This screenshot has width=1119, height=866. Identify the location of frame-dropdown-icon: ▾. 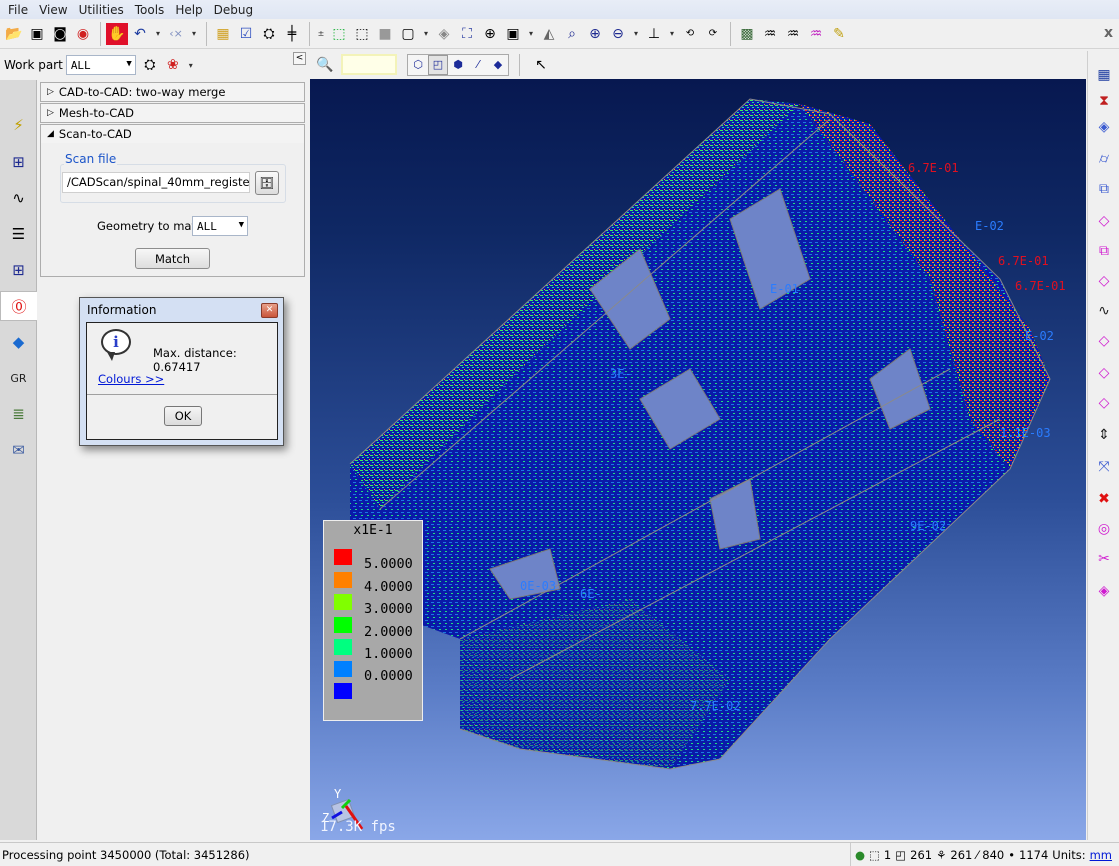
(531, 34).